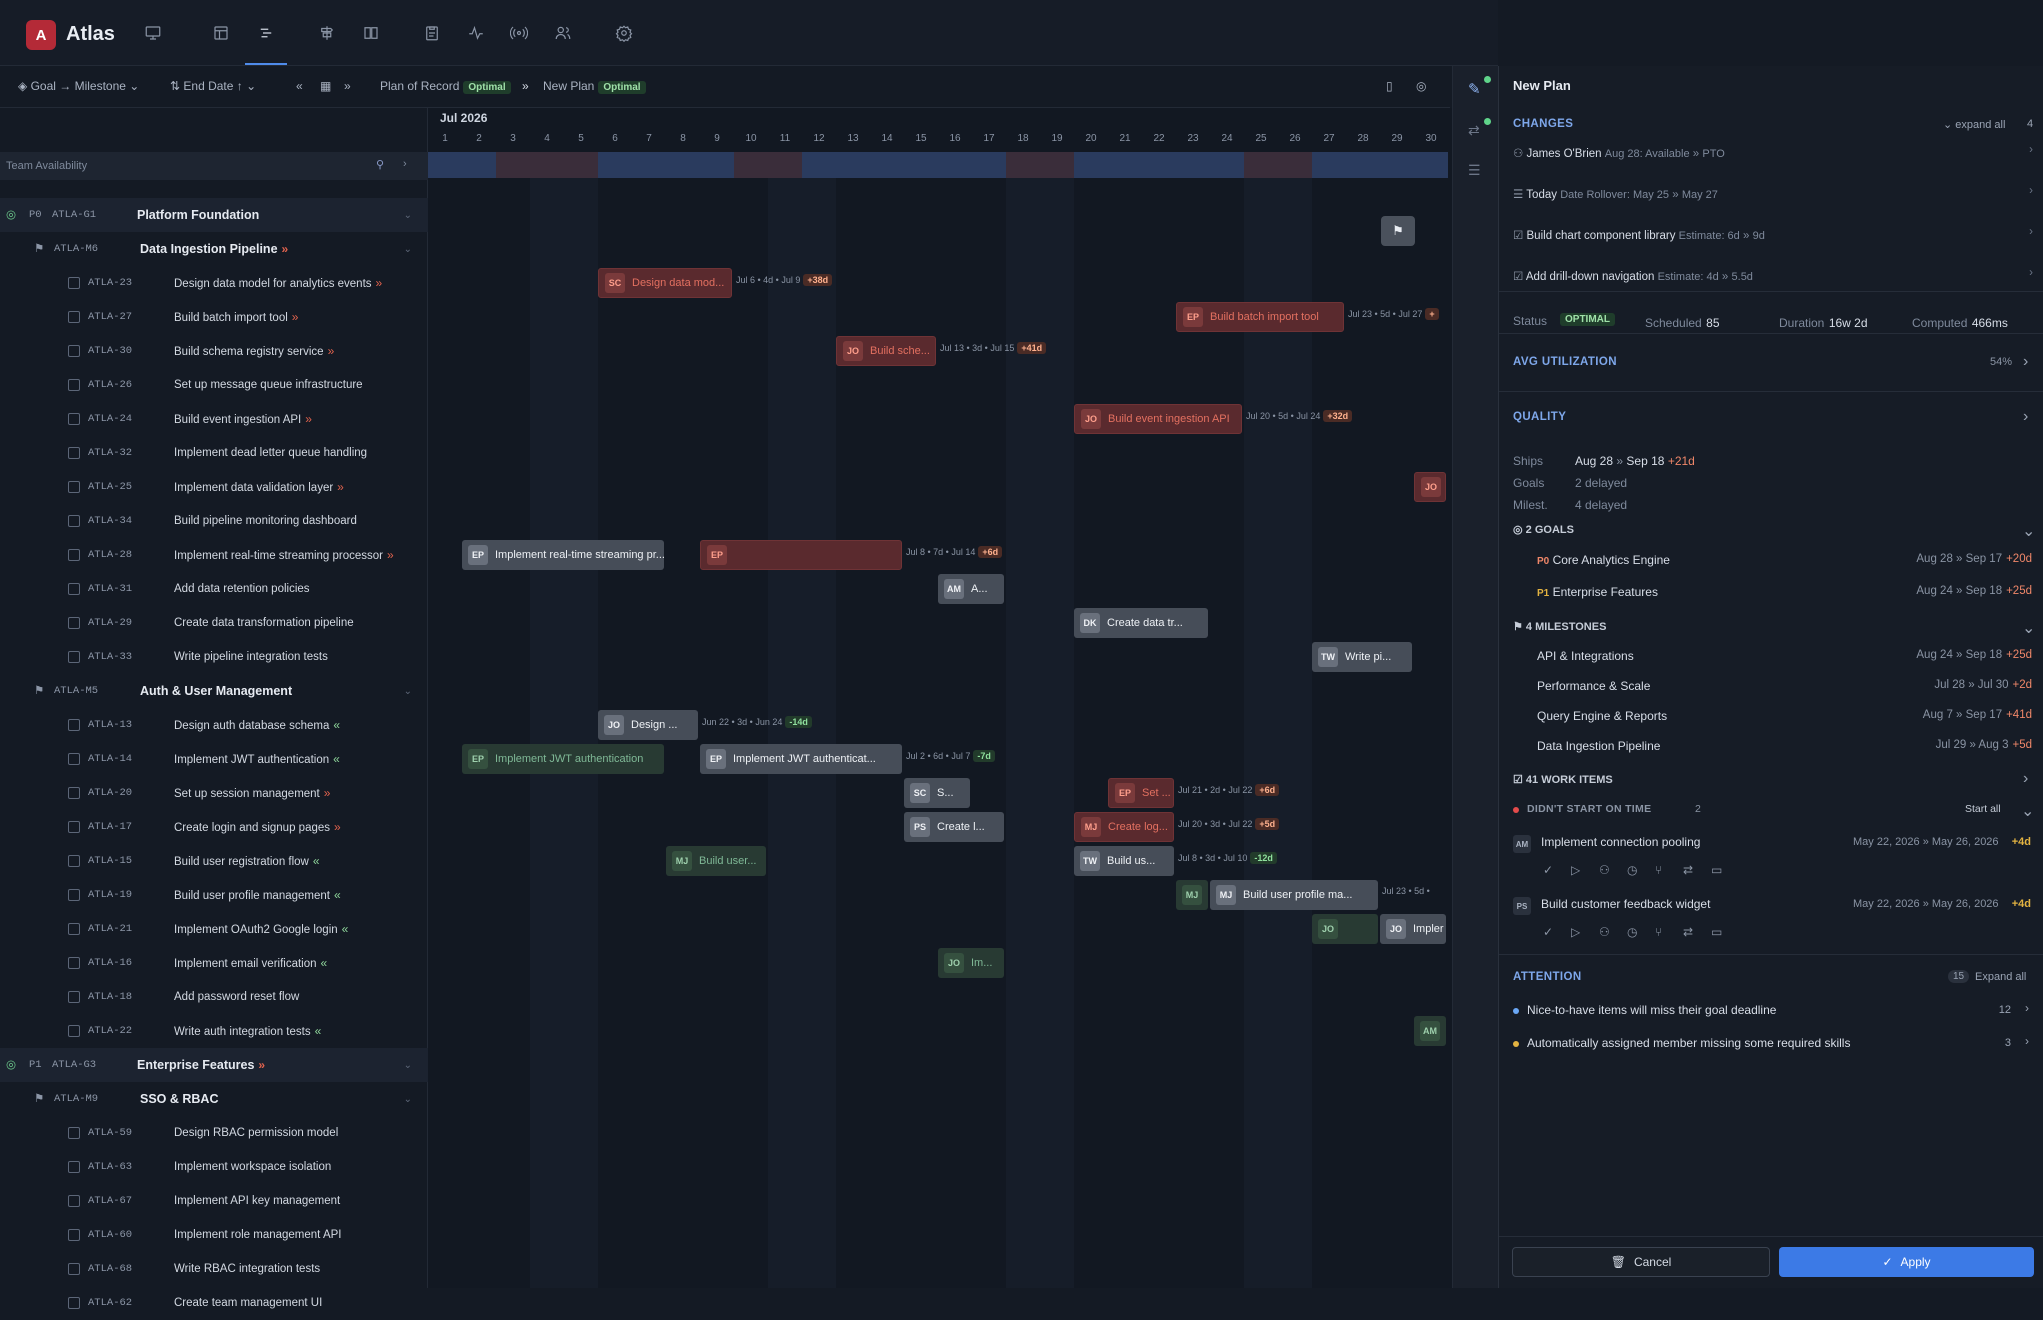 Image resolution: width=2043 pixels, height=1320 pixels. I want to click on signpost-icon, so click(327, 33).